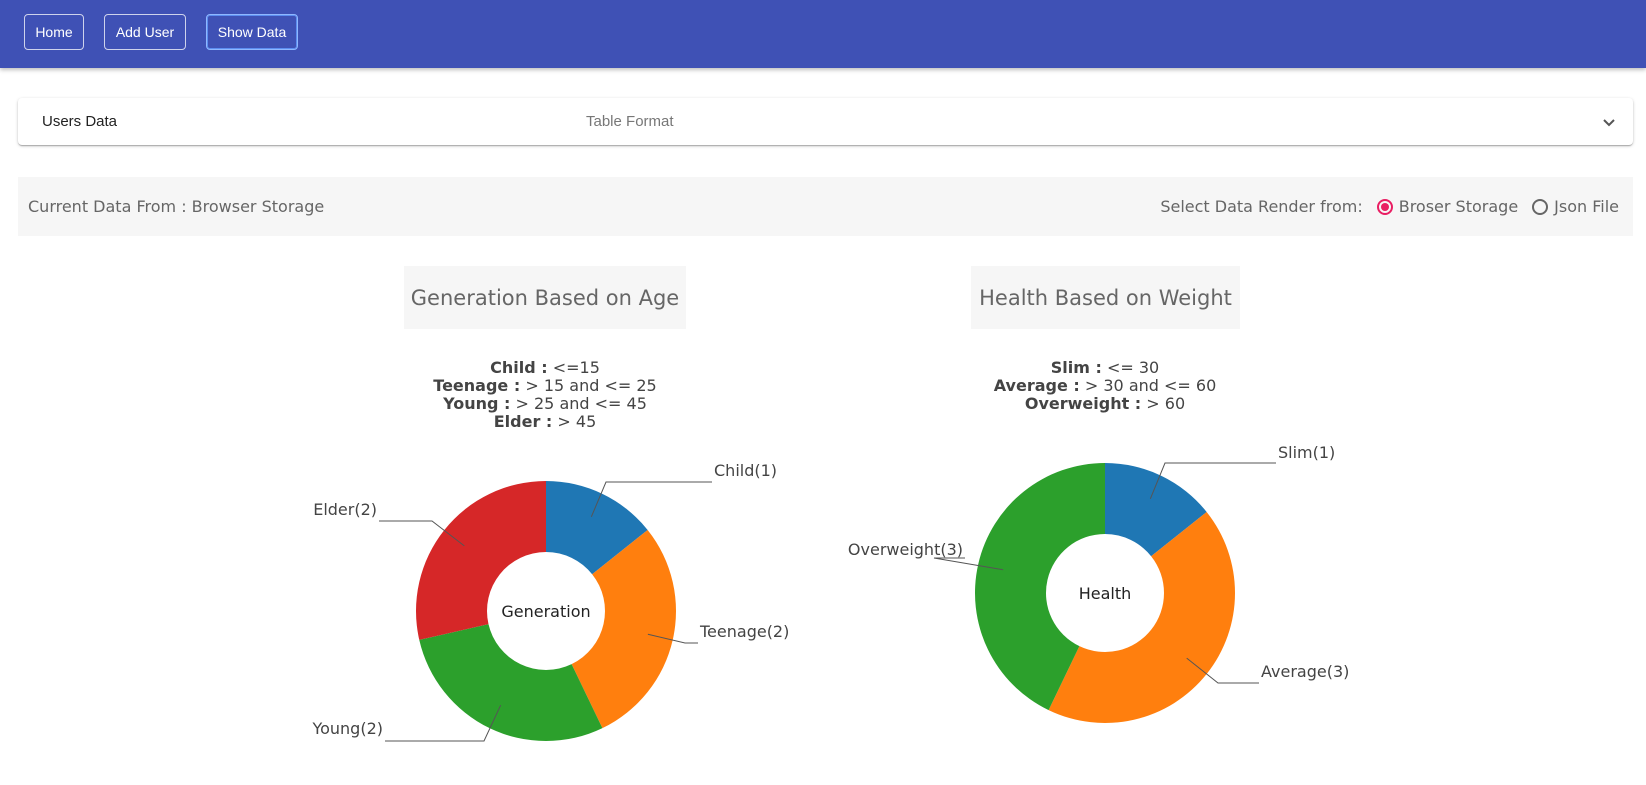 This screenshot has height=785, width=1646. Describe the element at coordinates (1306, 452) in the screenshot. I see `slice-label-slim: Slim(1)` at that location.